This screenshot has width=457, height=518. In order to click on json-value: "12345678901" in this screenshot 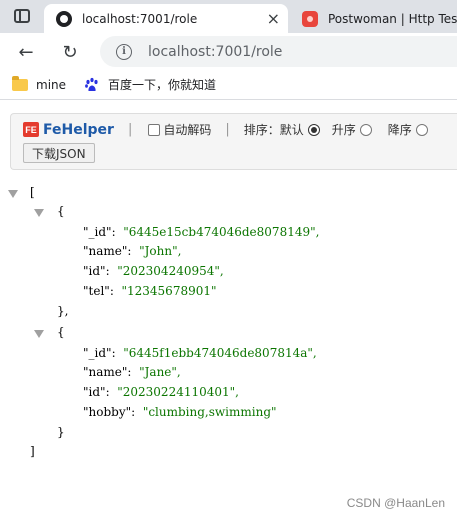, I will do `click(169, 291)`.